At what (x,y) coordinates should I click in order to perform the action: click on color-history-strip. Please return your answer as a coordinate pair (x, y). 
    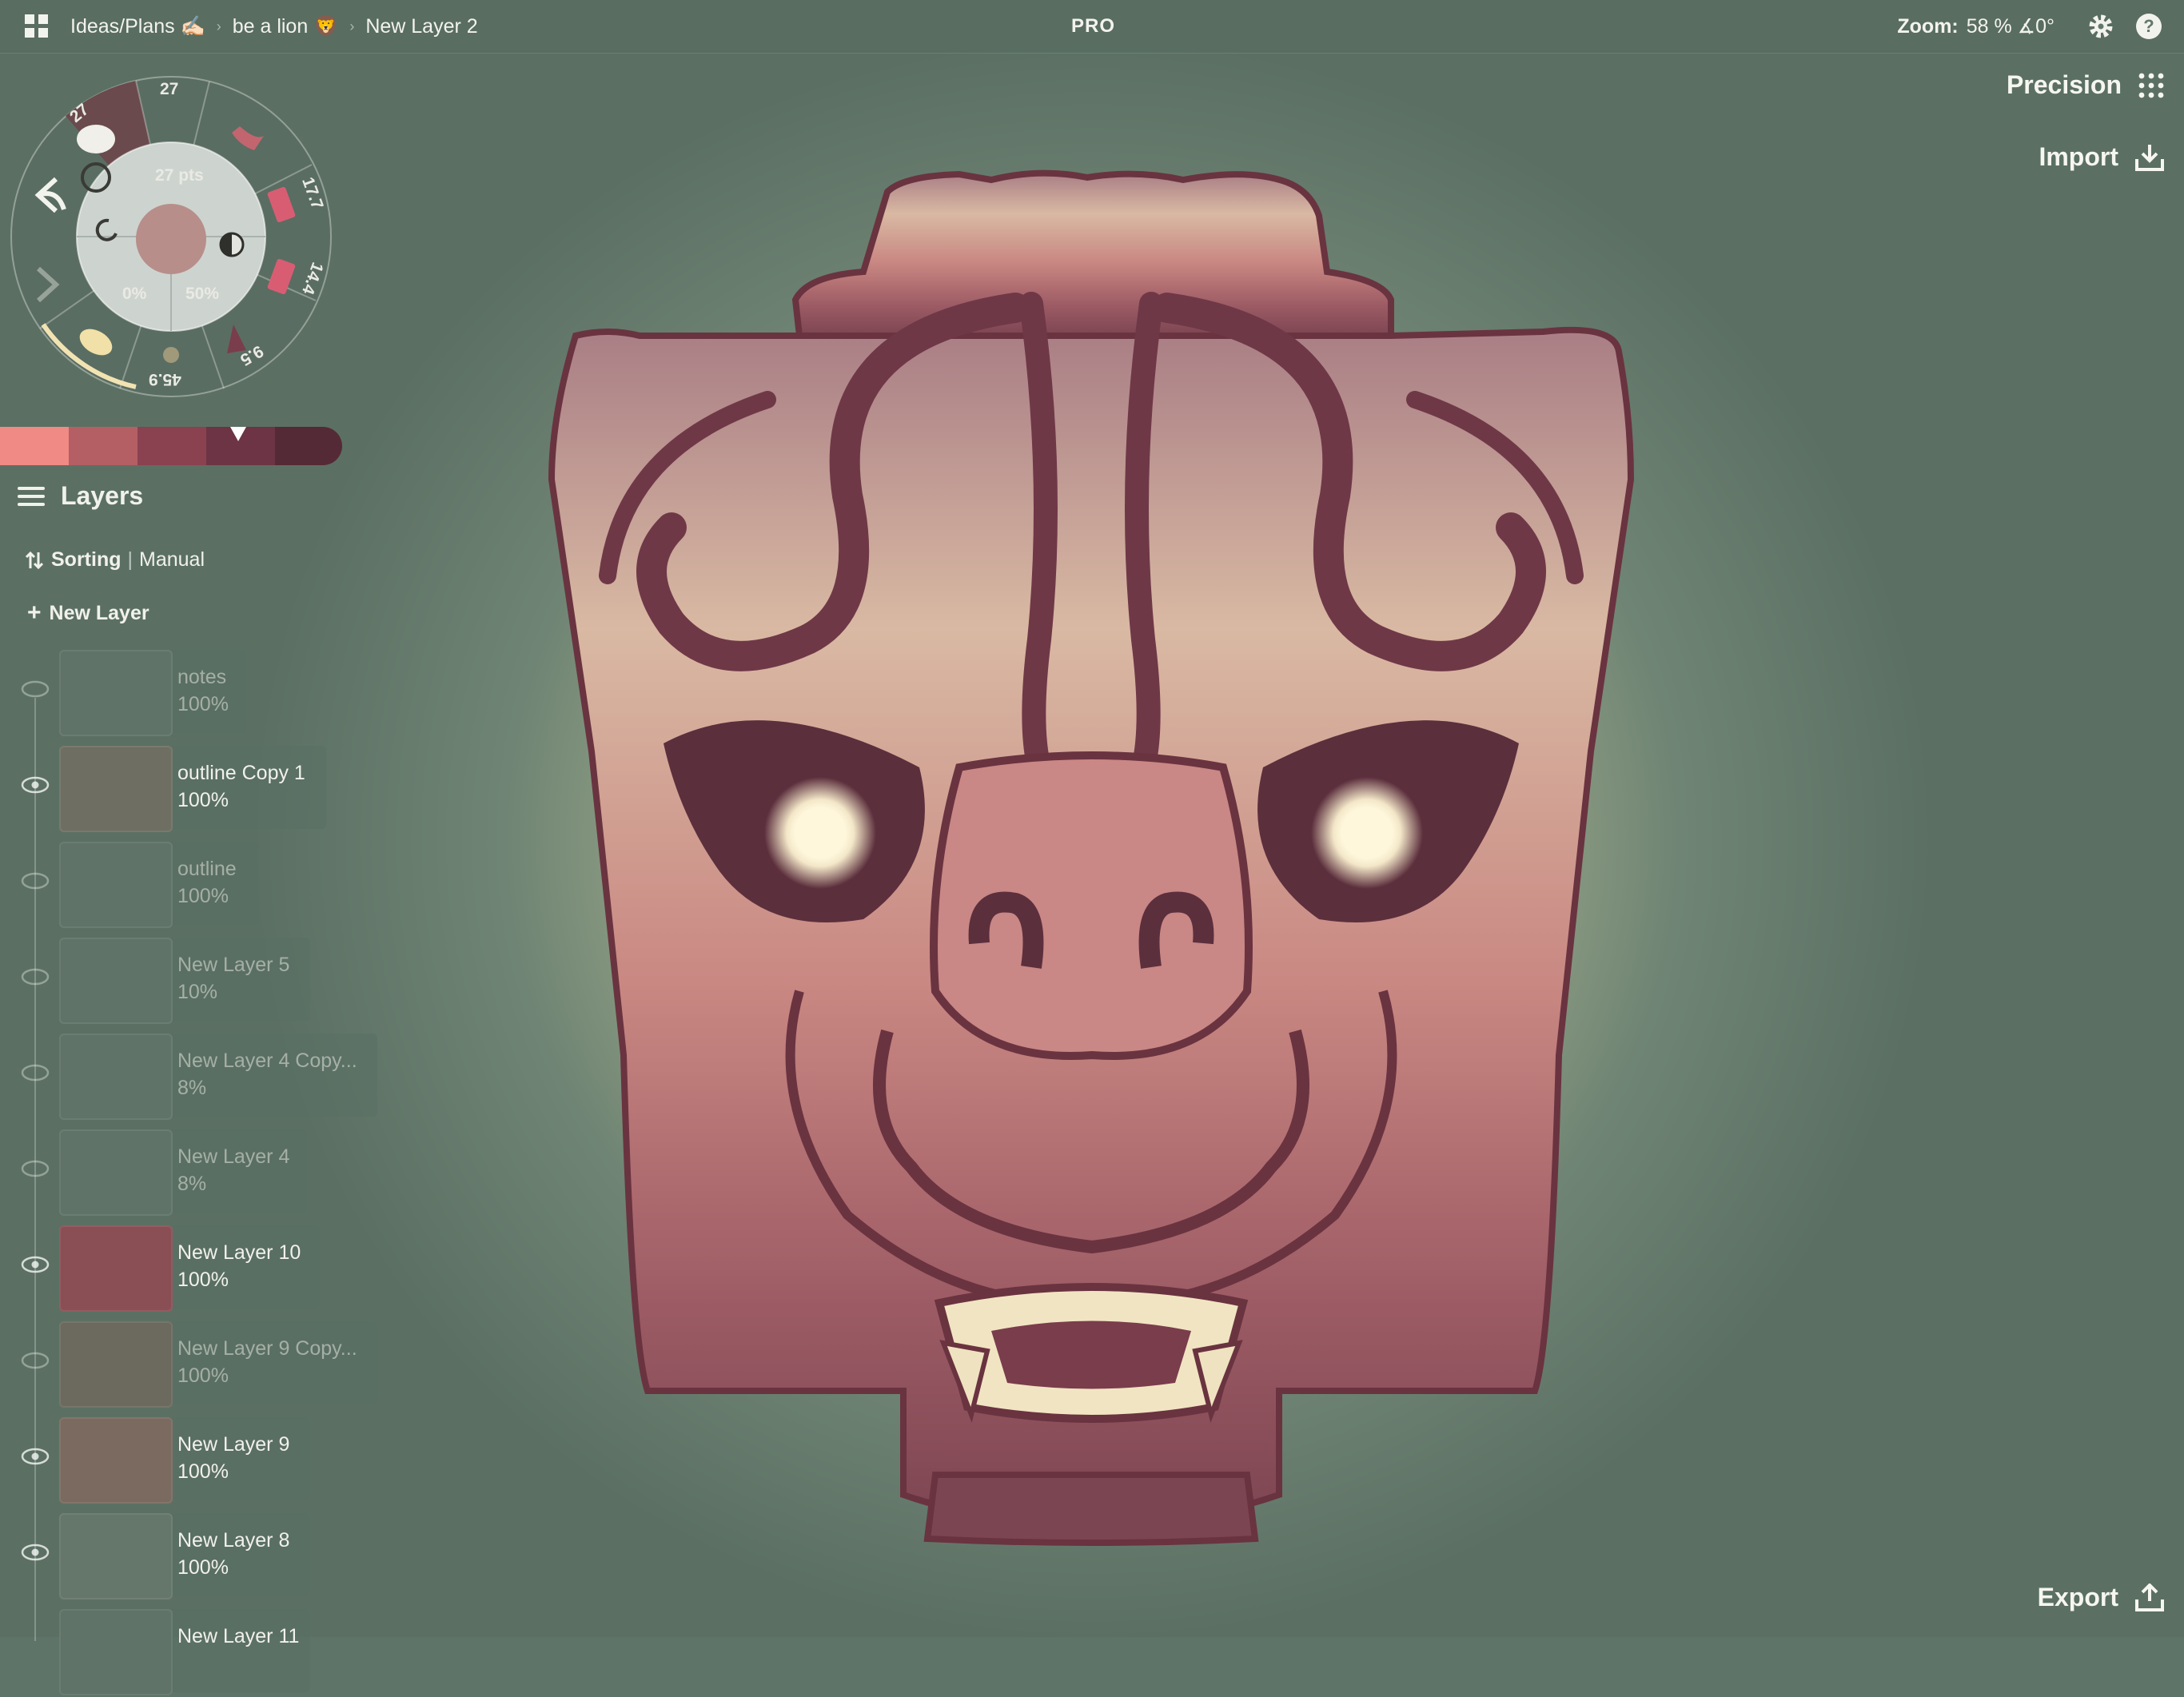
    Looking at the image, I should click on (171, 446).